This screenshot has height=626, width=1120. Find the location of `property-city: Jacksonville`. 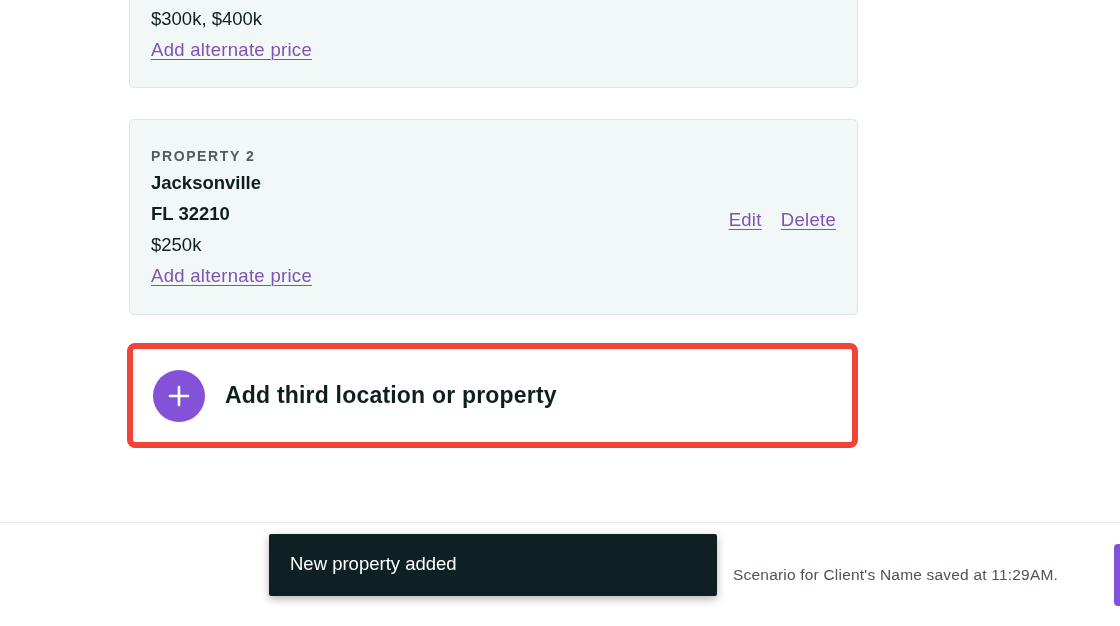

property-city: Jacksonville is located at coordinates (206, 183).